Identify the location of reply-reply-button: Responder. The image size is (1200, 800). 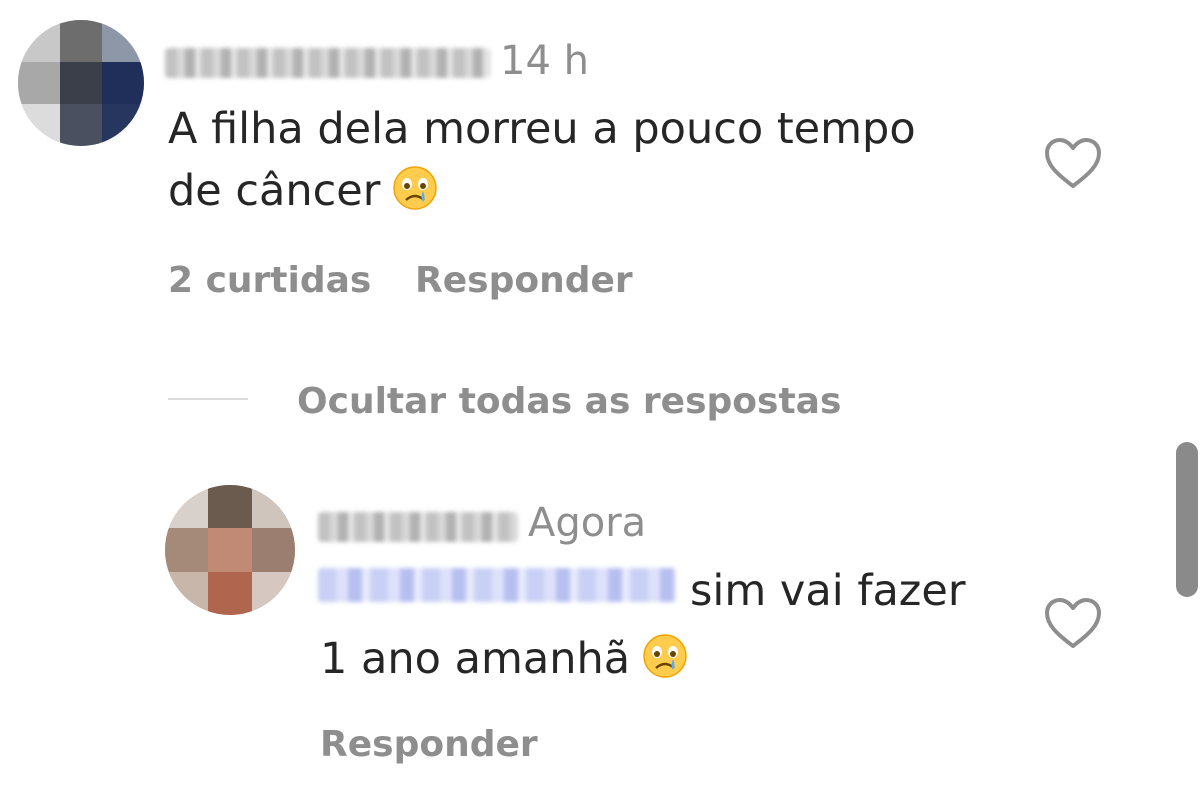
(429, 744).